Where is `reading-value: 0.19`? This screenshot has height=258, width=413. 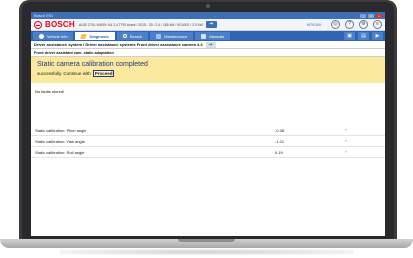
reading-value: 0.19 is located at coordinates (279, 152).